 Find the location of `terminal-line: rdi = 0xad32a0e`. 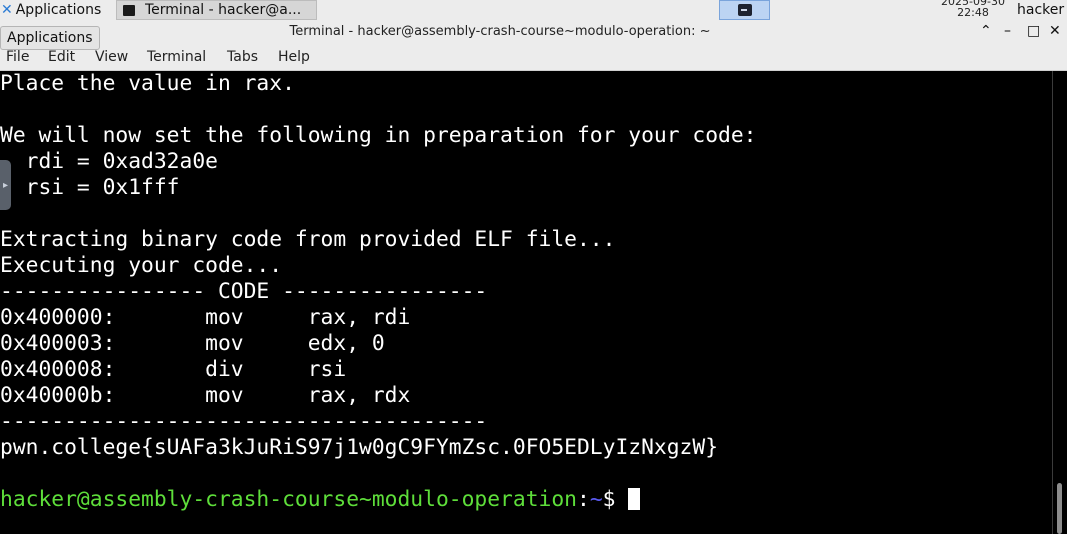

terminal-line: rdi = 0xad32a0e is located at coordinates (109, 161).